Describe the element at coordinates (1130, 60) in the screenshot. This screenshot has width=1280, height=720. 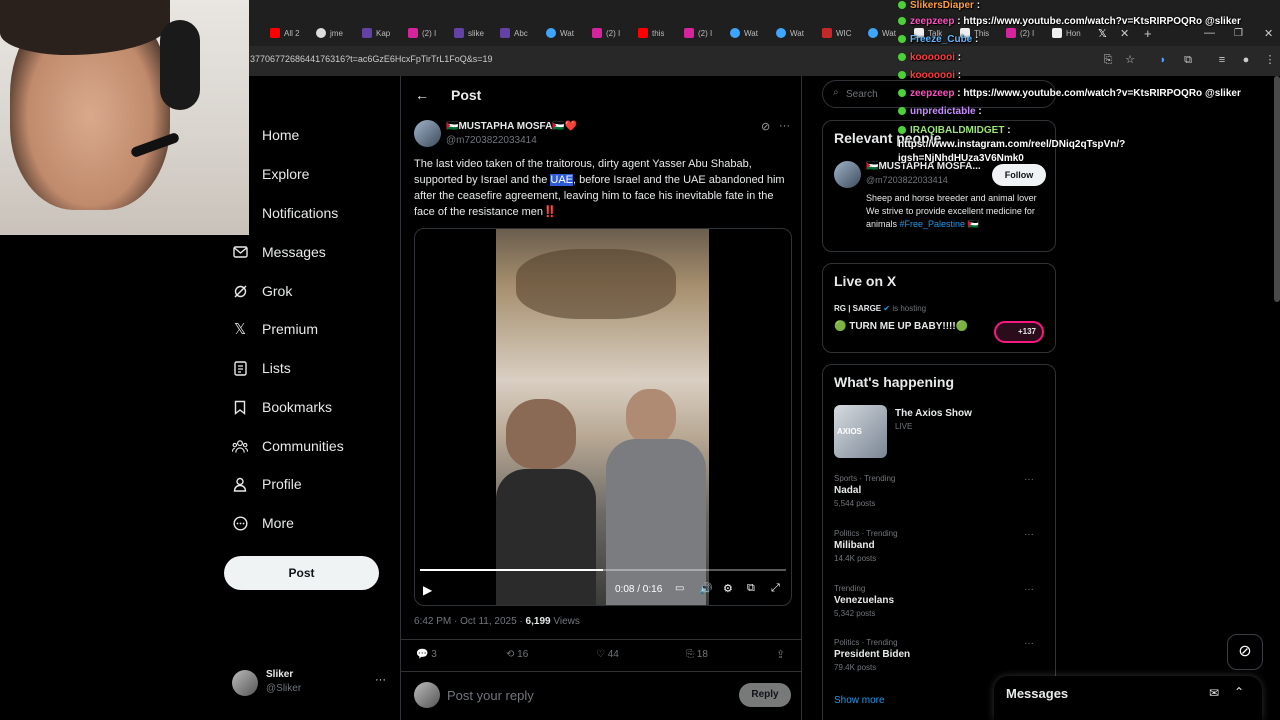
I see `bookmark-star-icon: ☆` at that location.